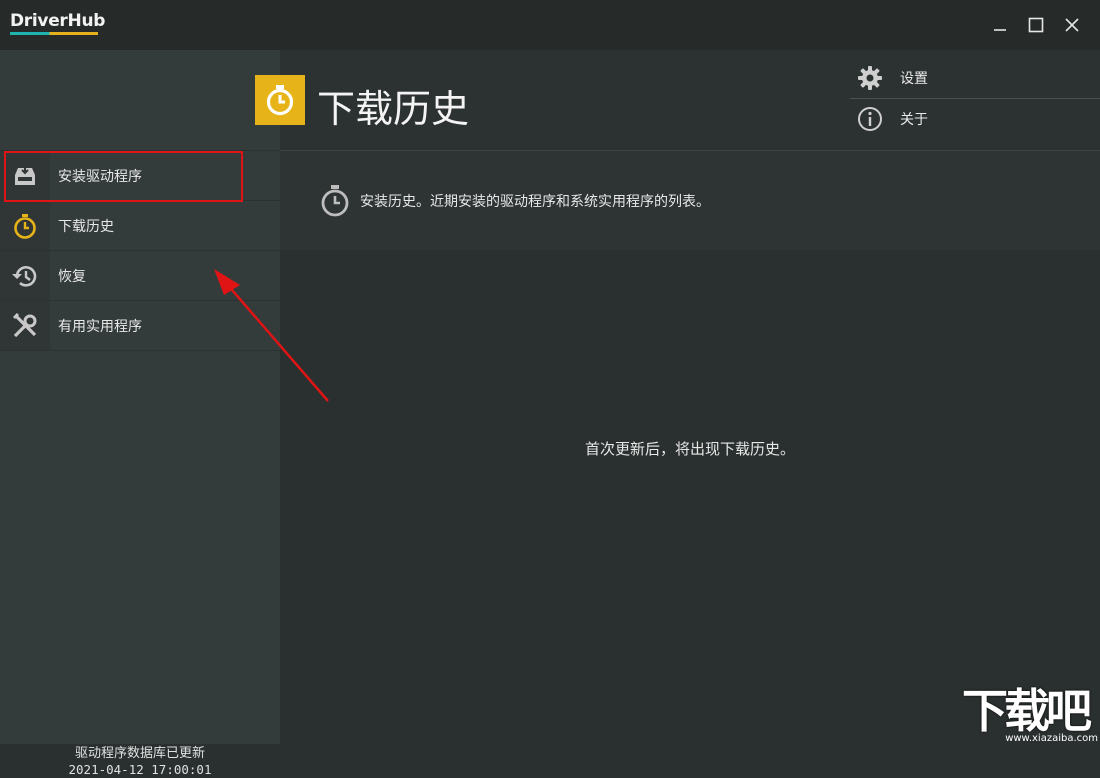 This screenshot has width=1100, height=778. I want to click on empty-state-message: 首次更新后，将出现下载历史。, so click(689, 449).